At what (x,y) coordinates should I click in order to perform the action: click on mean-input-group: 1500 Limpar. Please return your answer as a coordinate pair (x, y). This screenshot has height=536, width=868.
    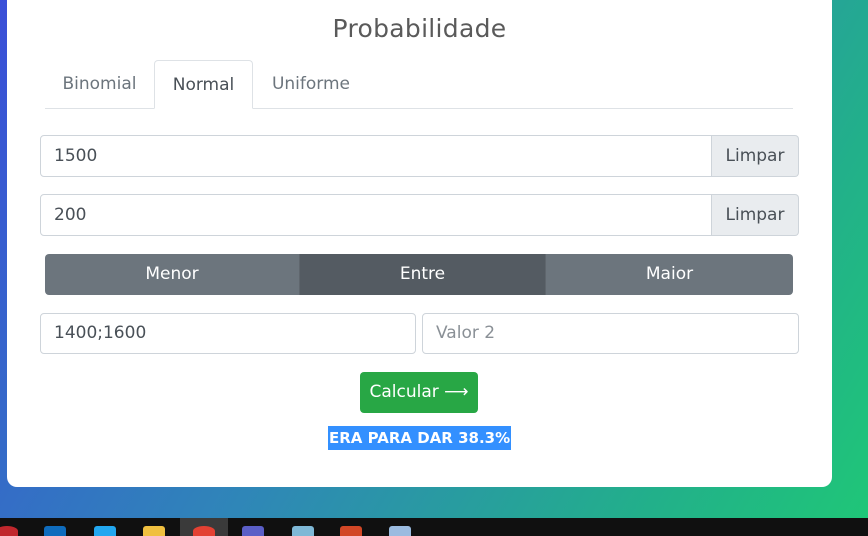
    Looking at the image, I should click on (419, 156).